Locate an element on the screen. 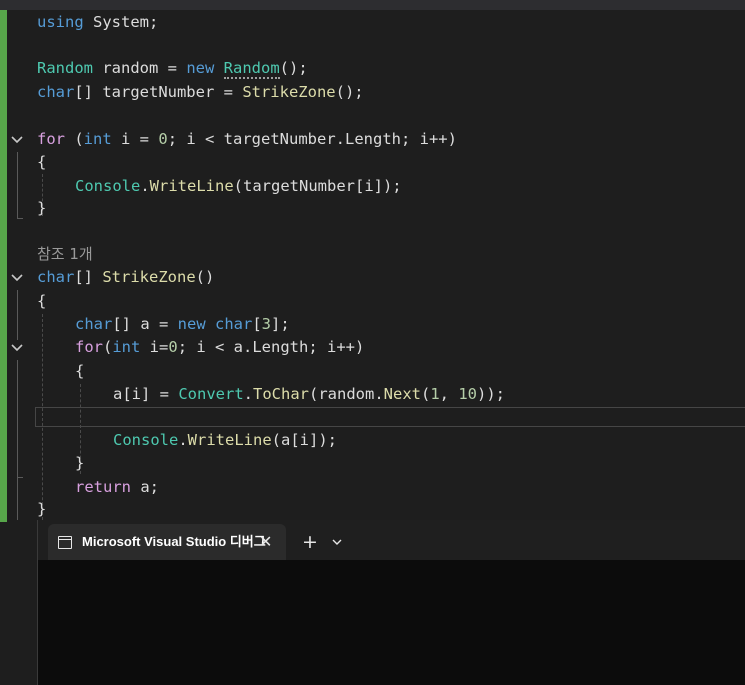 The image size is (745, 685). token-text: i = is located at coordinates (135, 139).